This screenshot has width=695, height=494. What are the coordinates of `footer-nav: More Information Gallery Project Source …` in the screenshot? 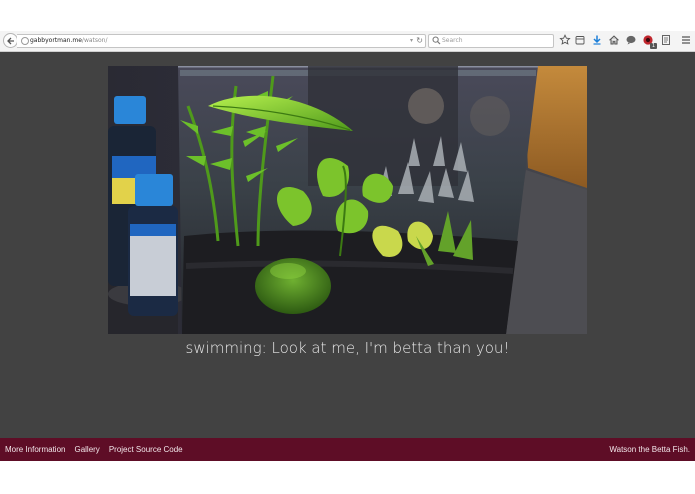 It's located at (98, 449).